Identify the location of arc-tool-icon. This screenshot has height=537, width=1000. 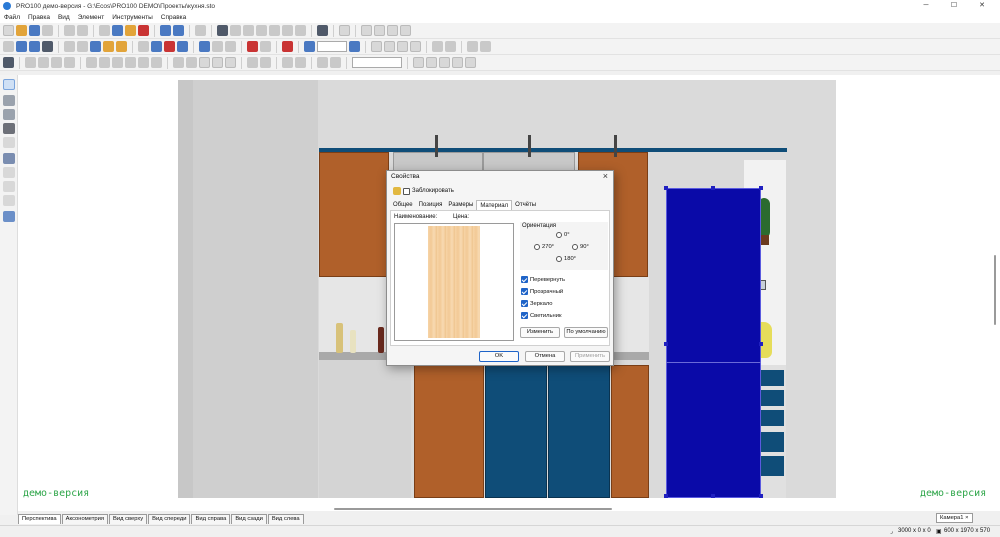
(9, 200).